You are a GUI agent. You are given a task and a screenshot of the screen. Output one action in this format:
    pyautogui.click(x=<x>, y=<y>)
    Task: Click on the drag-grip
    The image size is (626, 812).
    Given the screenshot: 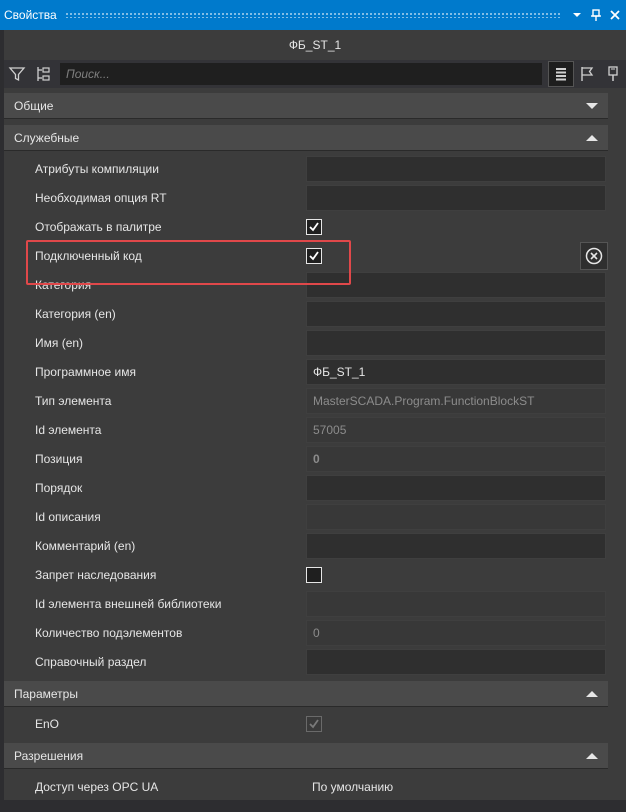 What is the action you would take?
    pyautogui.click(x=312, y=15)
    